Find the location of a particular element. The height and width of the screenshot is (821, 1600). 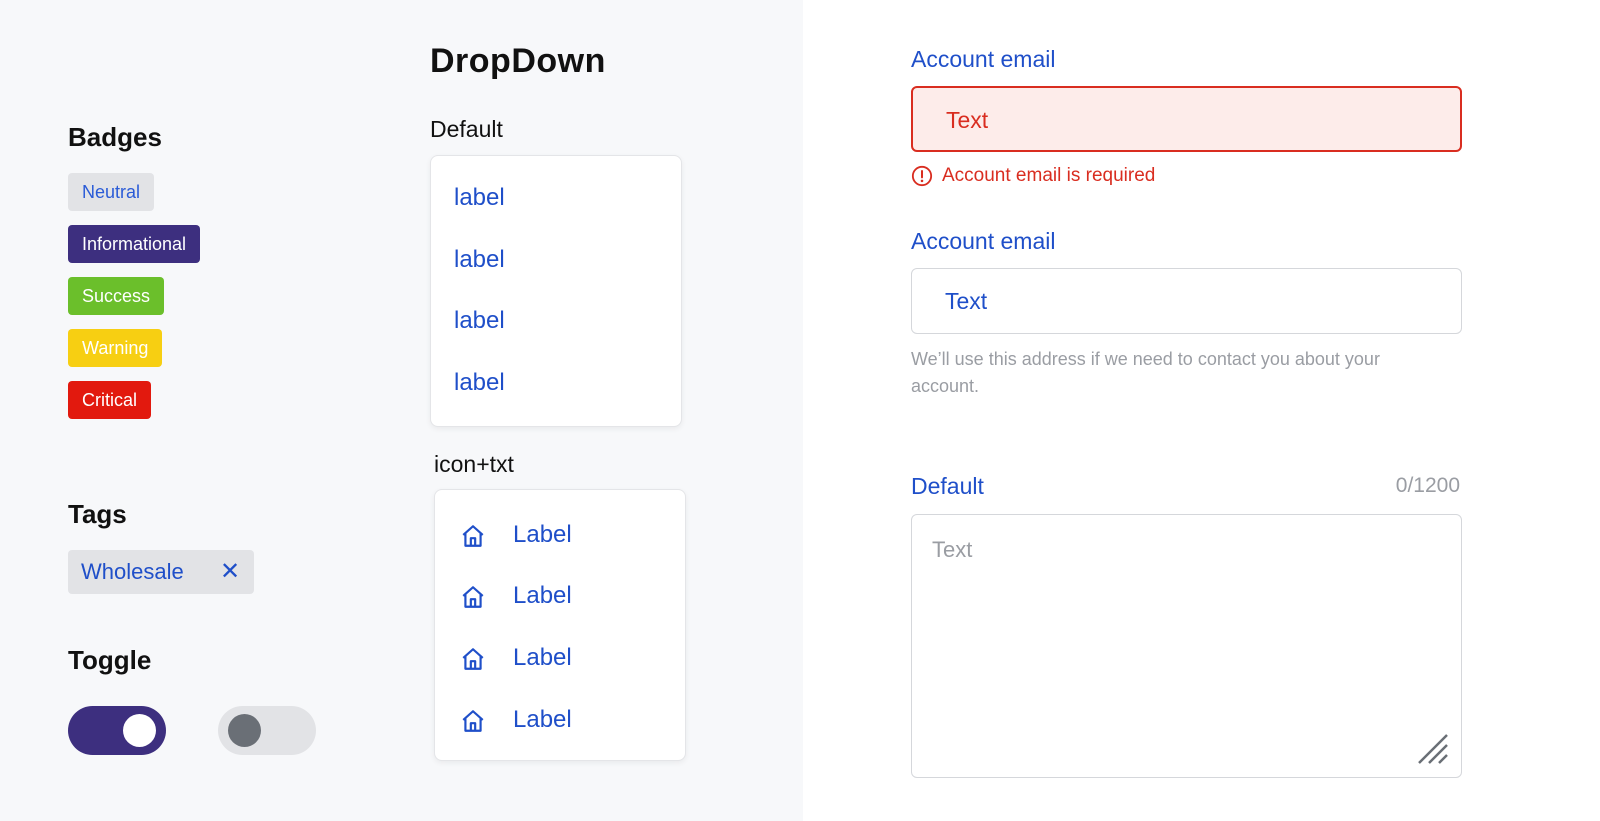

badge-success: Success is located at coordinates (116, 296).